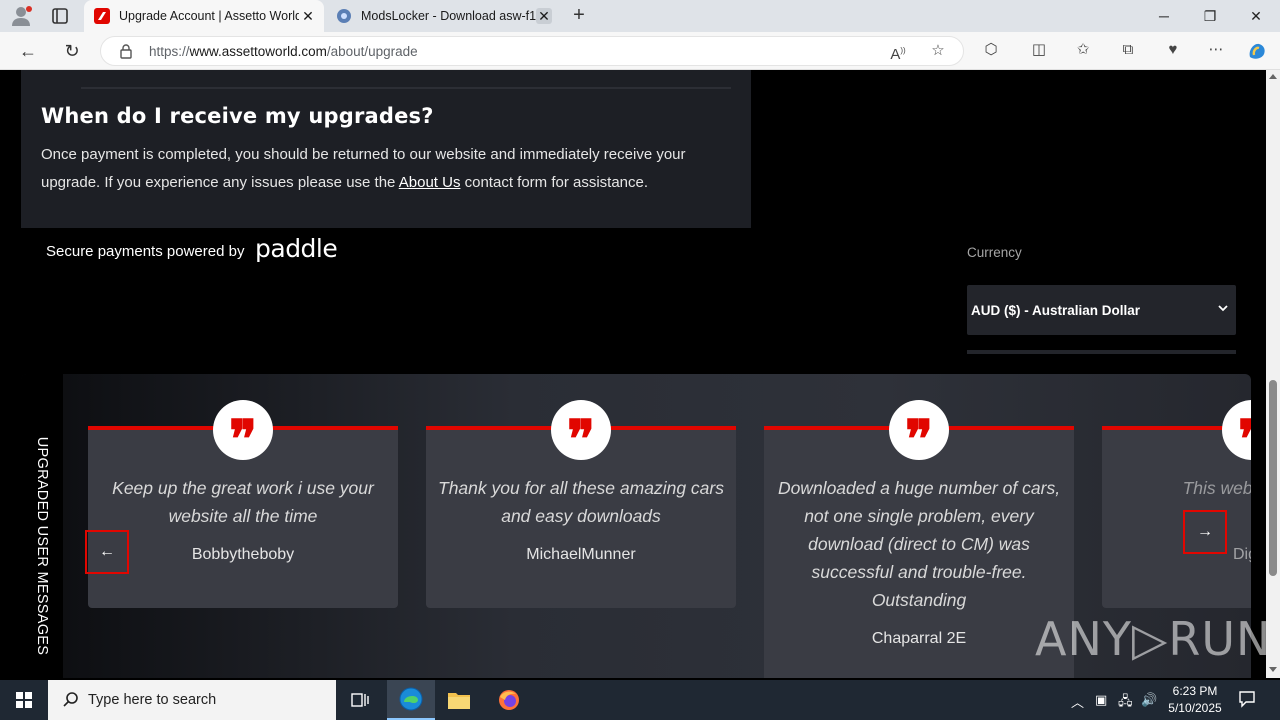  Describe the element at coordinates (1077, 701) in the screenshot. I see `show-hidden-icons-icon: ︿` at that location.